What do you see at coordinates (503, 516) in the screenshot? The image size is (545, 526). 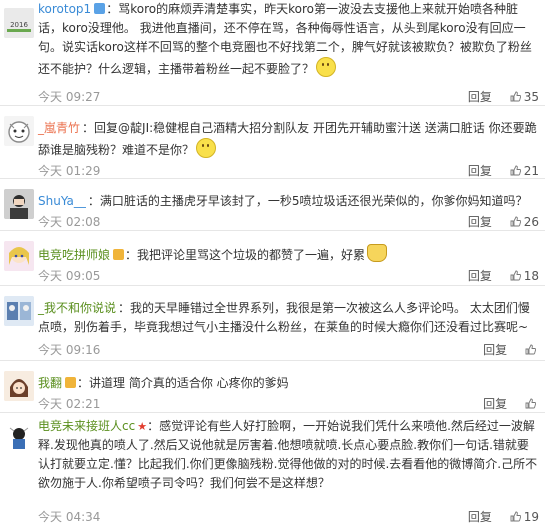 I see `comment-actions: 回复 19` at bounding box center [503, 516].